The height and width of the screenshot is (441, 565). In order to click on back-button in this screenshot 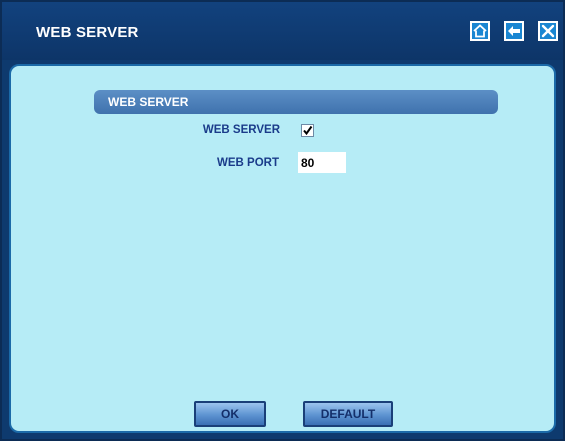, I will do `click(514, 31)`.